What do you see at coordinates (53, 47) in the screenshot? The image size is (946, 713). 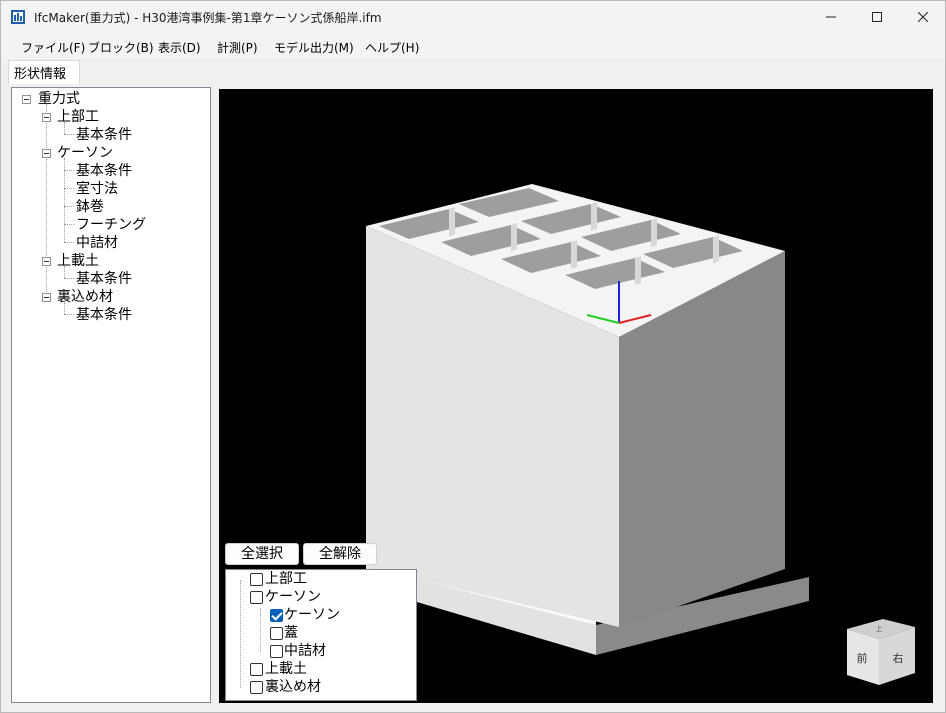 I see `menu-file: ファイル(F)` at bounding box center [53, 47].